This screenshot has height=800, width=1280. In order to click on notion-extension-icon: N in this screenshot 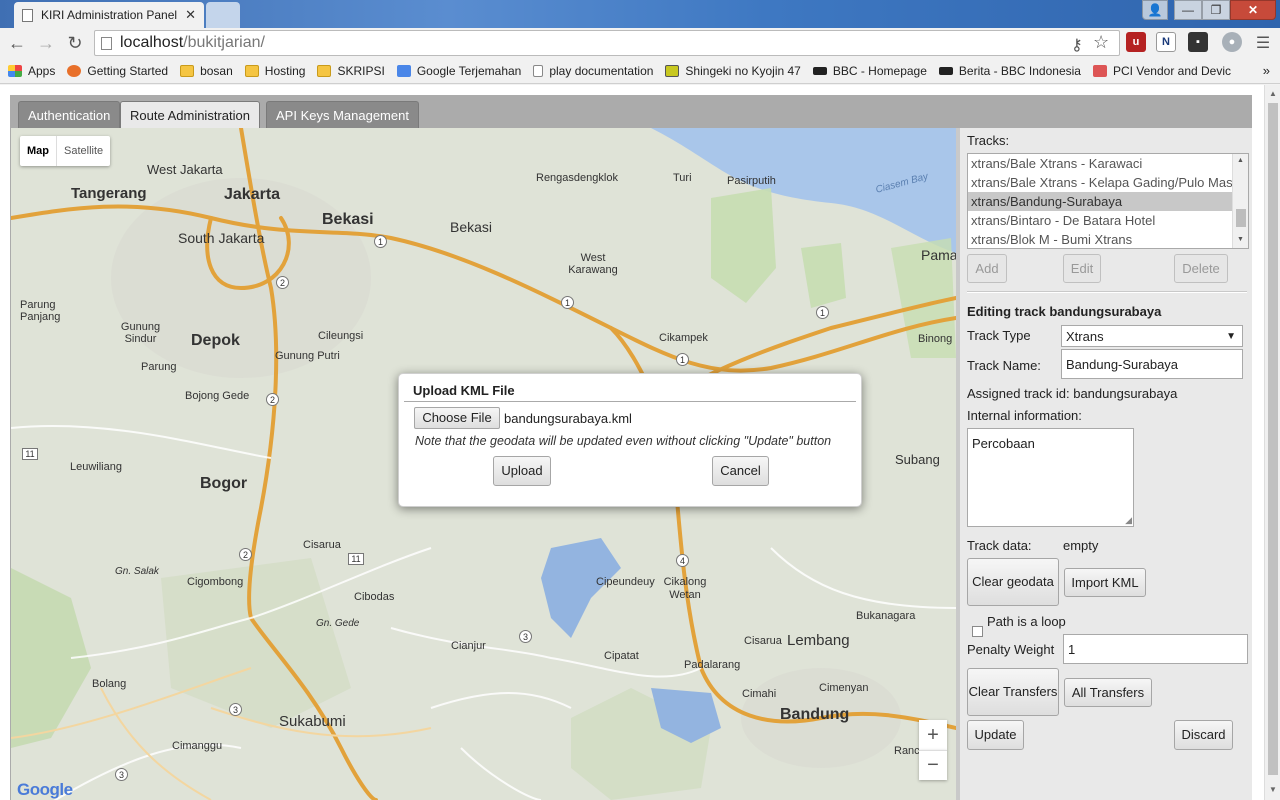, I will do `click(1166, 42)`.